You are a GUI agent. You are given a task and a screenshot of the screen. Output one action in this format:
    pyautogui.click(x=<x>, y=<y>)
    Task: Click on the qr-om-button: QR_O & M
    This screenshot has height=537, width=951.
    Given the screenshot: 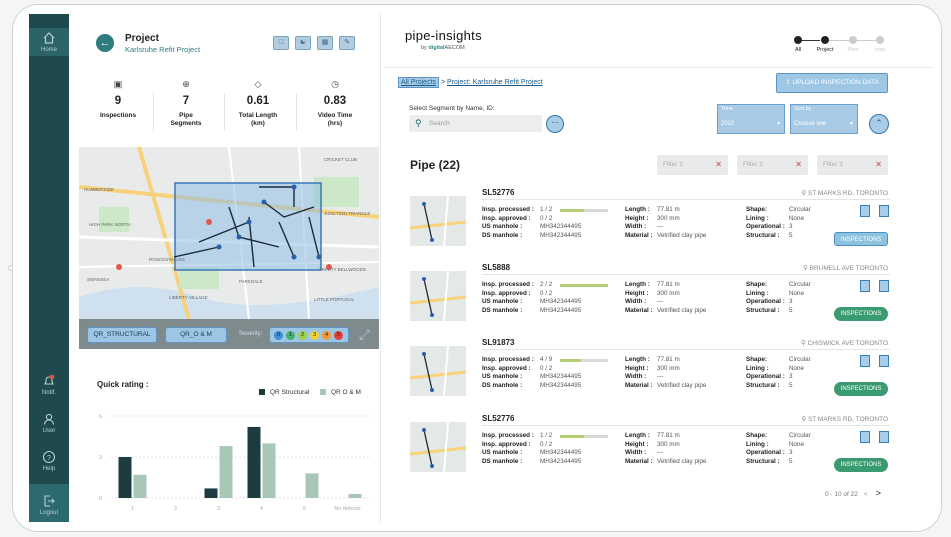 What is the action you would take?
    pyautogui.click(x=196, y=335)
    